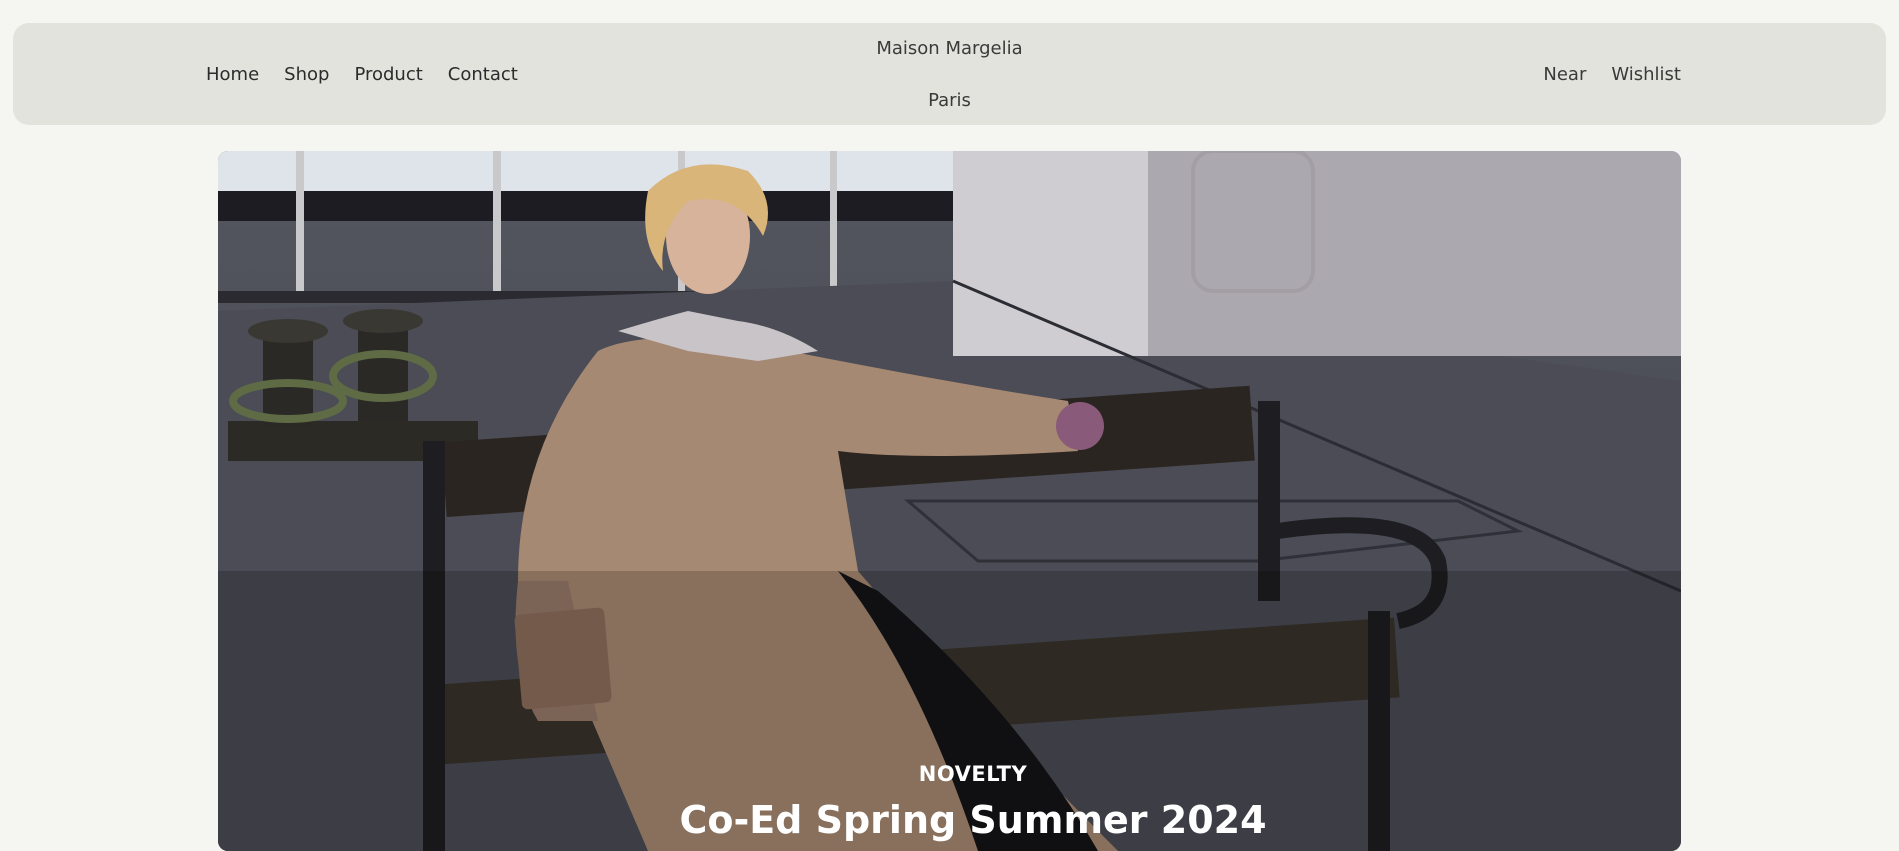 The height and width of the screenshot is (851, 1899). What do you see at coordinates (232, 74) in the screenshot?
I see `nav-link-home: Home` at bounding box center [232, 74].